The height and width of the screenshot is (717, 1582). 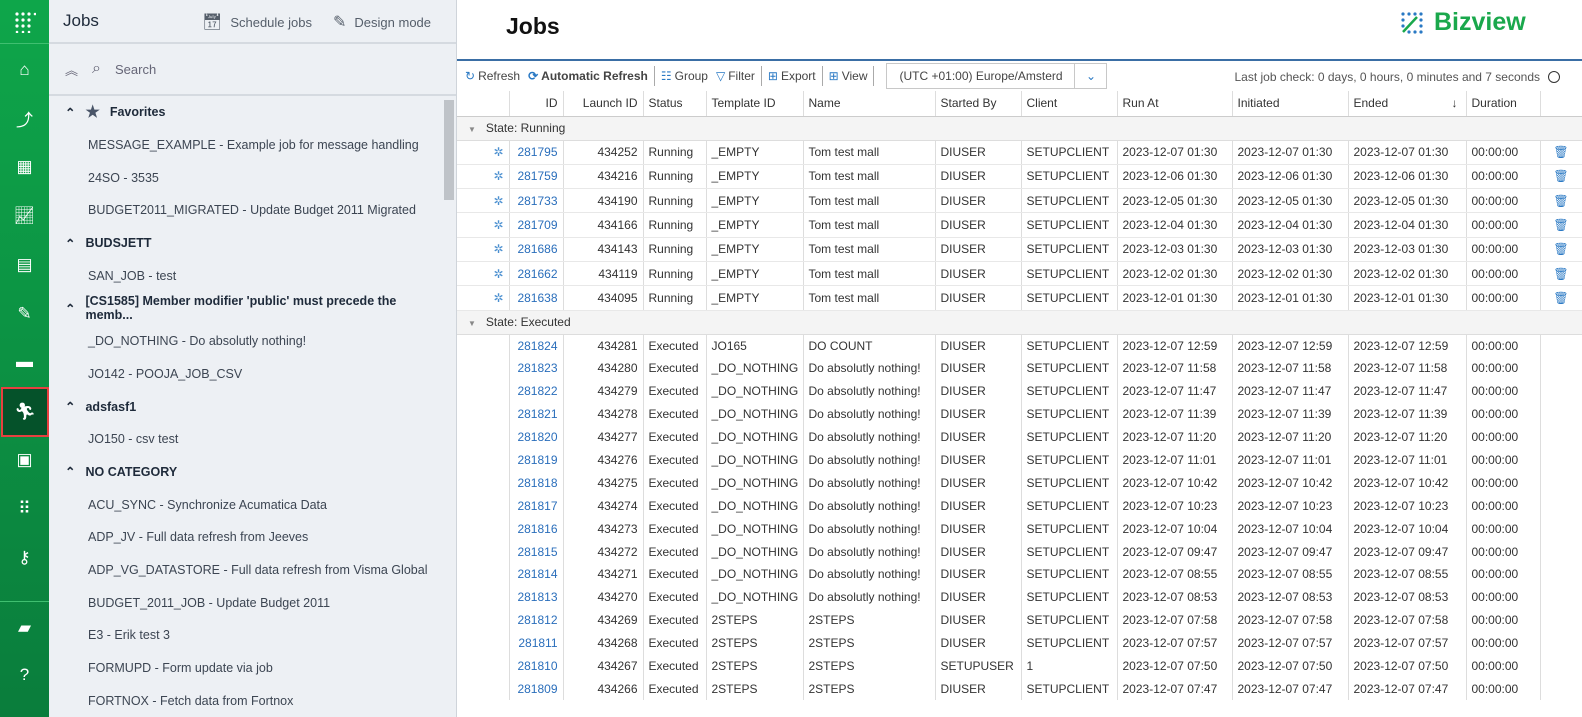 What do you see at coordinates (246, 243) in the screenshot?
I see `tree-category: ⌃ BUDSJETT` at bounding box center [246, 243].